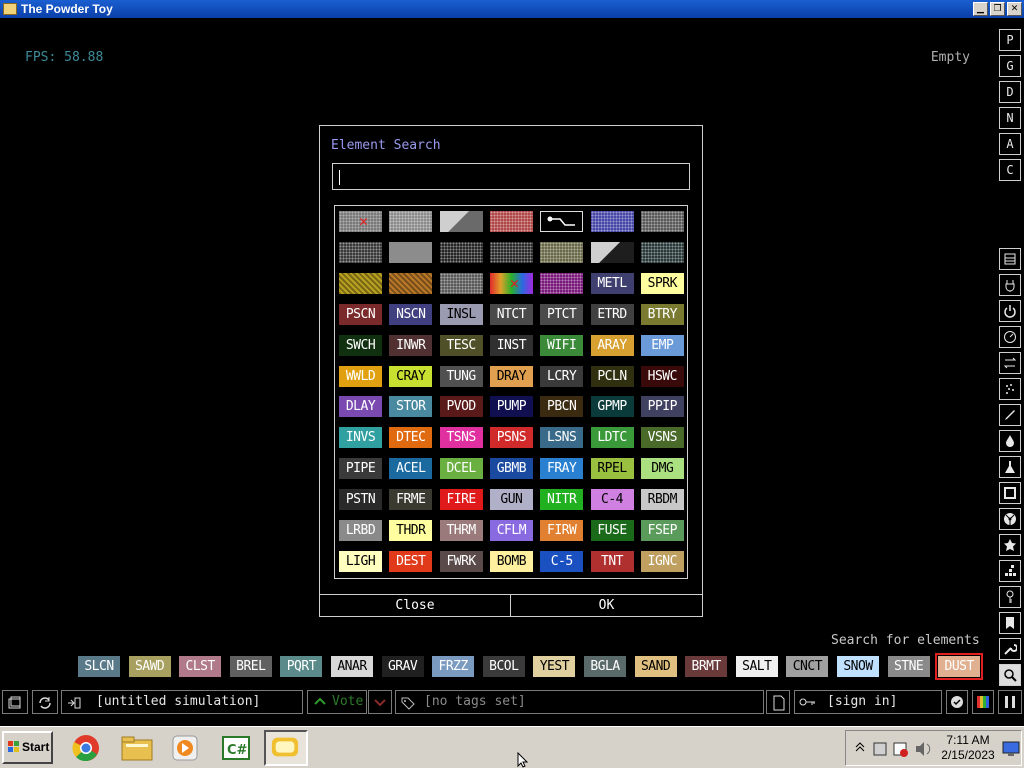  Describe the element at coordinates (1010, 170) in the screenshot. I see `menu-button-c: C` at that location.